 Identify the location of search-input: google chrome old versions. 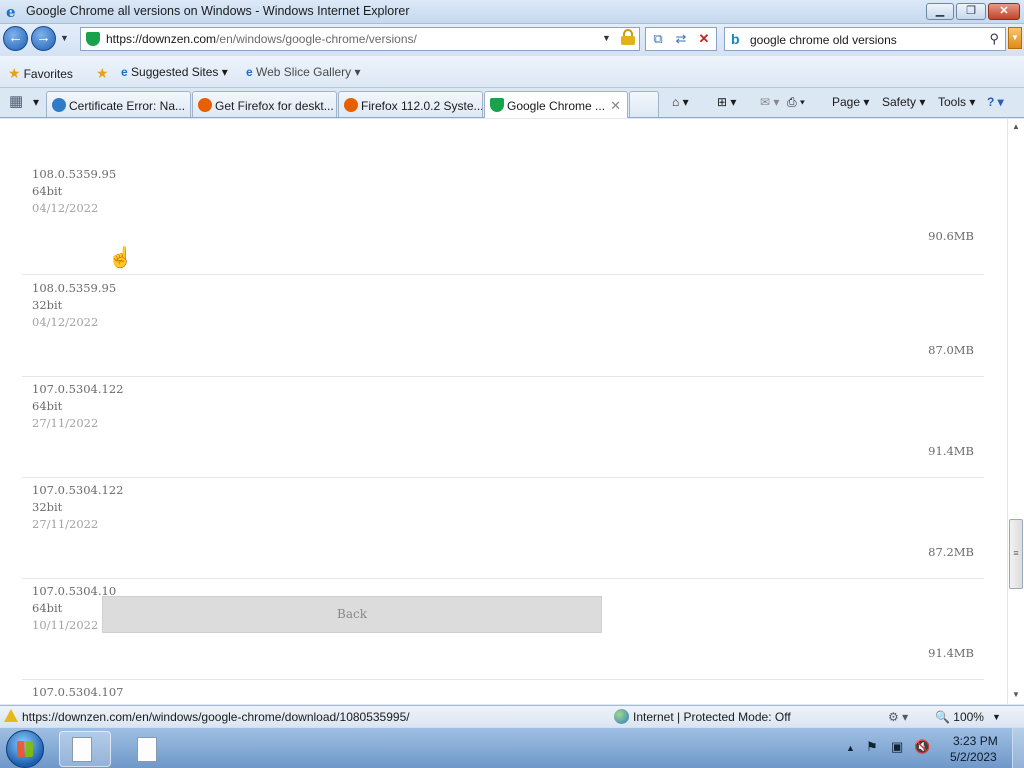
(823, 40).